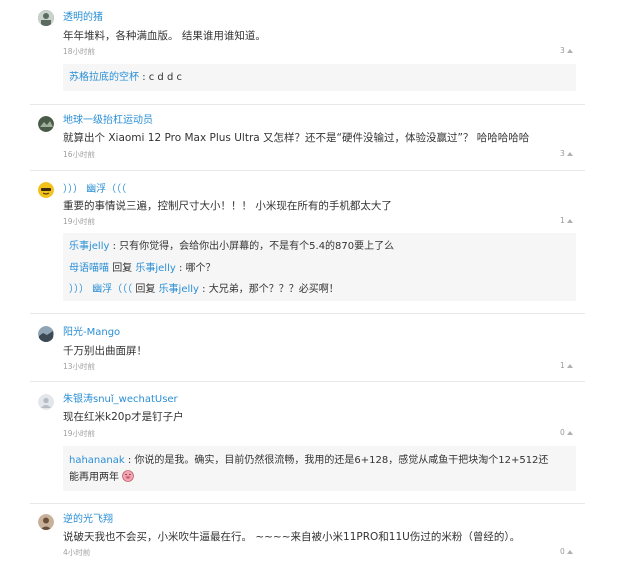  Describe the element at coordinates (164, 36) in the screenshot. I see `comment-text: 年年堆料，各种满血版。 结果谁用谁知道。` at that location.